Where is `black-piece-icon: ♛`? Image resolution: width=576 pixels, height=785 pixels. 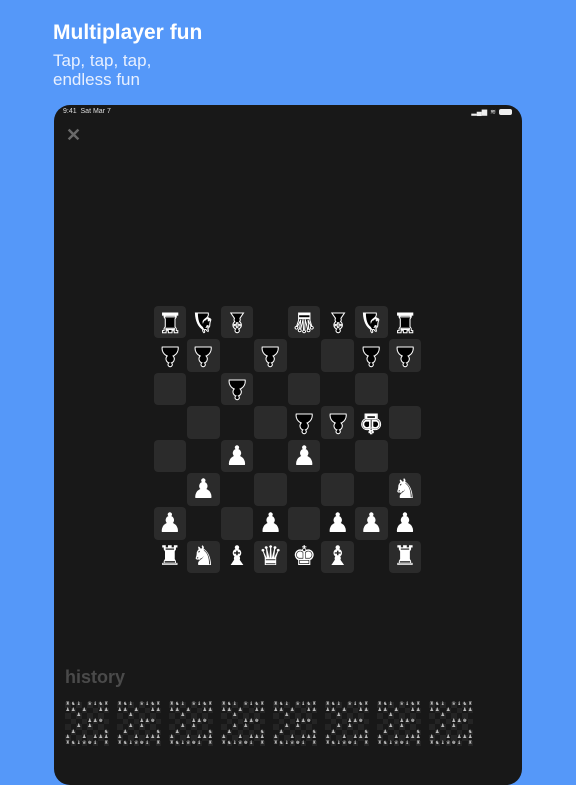
black-piece-icon: ♛ is located at coordinates (304, 322).